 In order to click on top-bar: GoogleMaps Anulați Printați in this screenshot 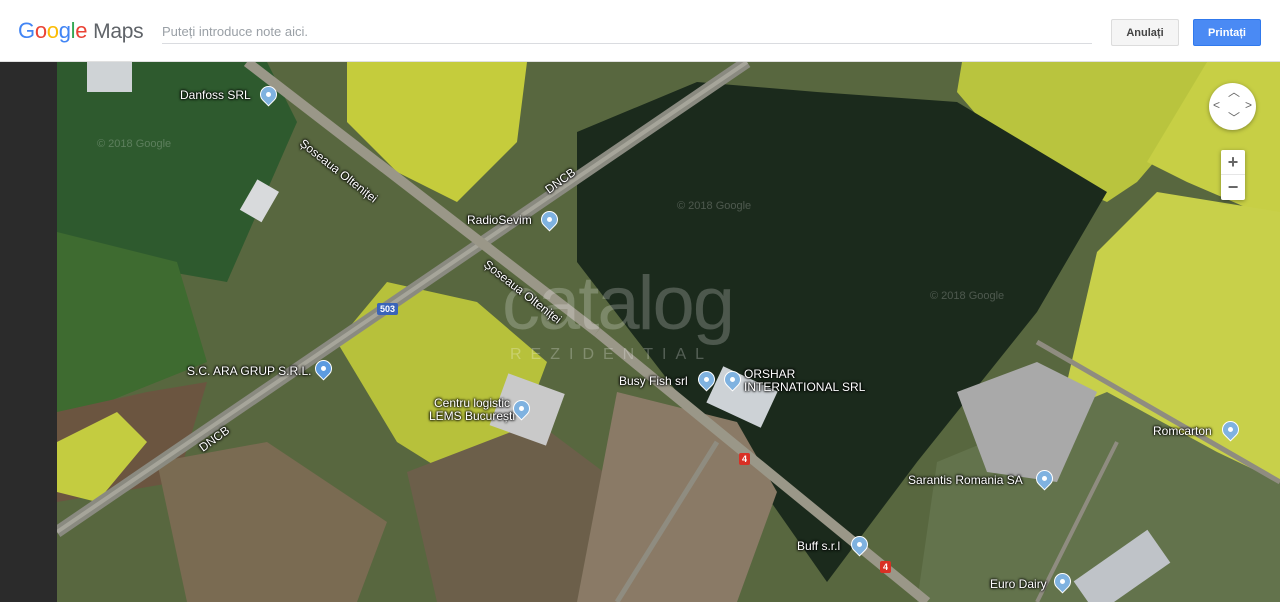, I will do `click(640, 31)`.